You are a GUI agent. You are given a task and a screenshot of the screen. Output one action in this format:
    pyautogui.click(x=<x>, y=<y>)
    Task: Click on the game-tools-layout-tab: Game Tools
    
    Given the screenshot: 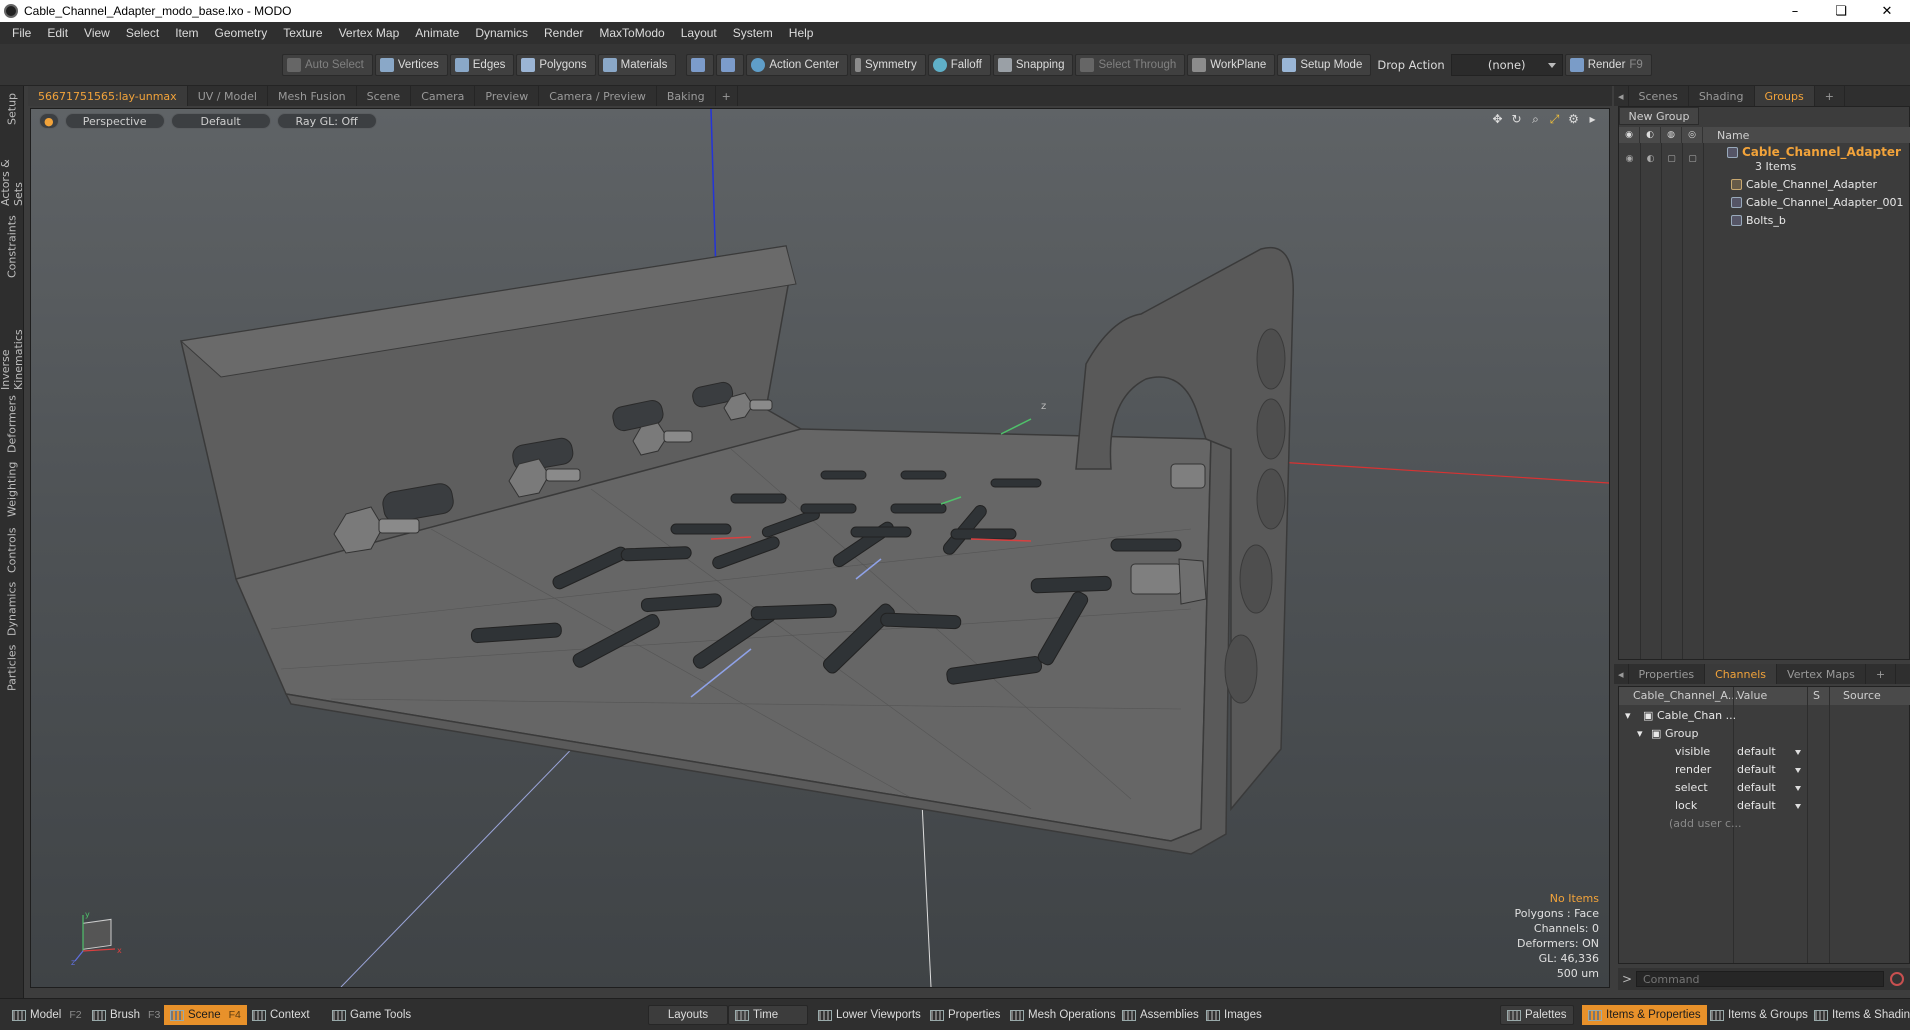 What is the action you would take?
    pyautogui.click(x=371, y=1015)
    